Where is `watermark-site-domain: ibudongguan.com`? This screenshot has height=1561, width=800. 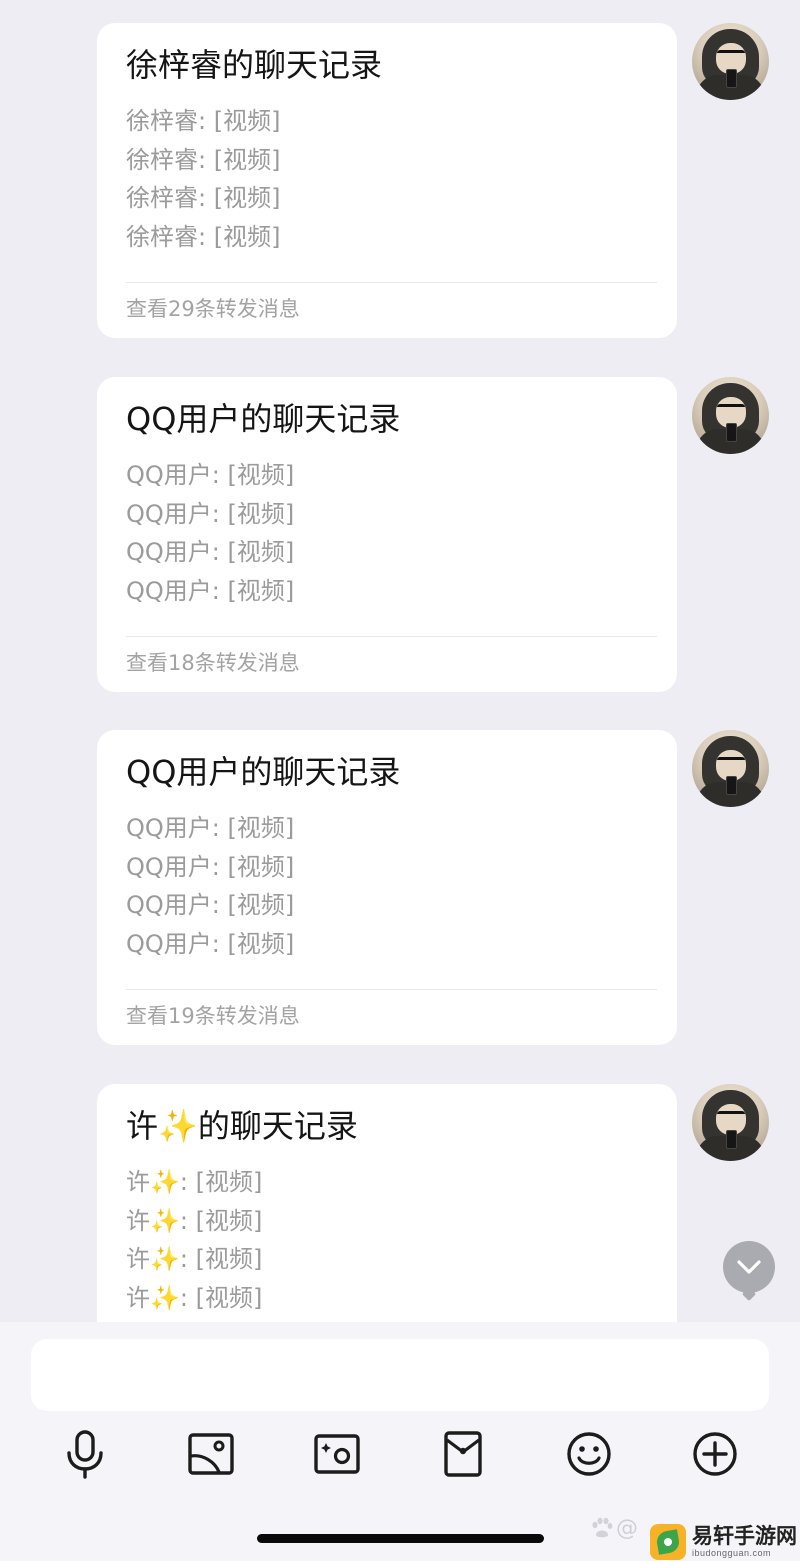
watermark-site-domain: ibudongguan.com is located at coordinates (732, 1553).